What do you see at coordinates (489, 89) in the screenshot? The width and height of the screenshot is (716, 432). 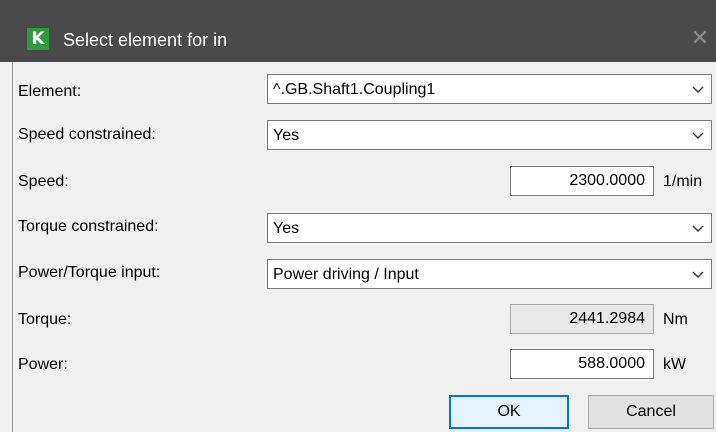 I see `element-dropdown: ^.GB.Shaft1.Coupling1` at bounding box center [489, 89].